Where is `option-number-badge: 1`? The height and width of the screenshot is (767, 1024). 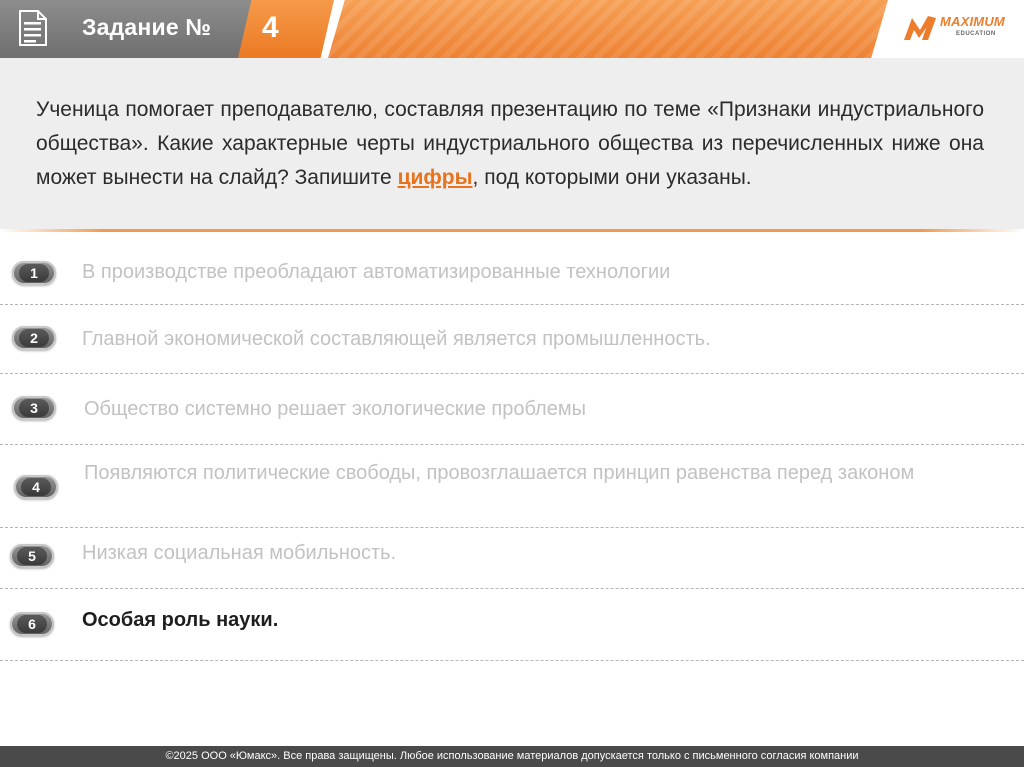
option-number-badge: 1 is located at coordinates (34, 273).